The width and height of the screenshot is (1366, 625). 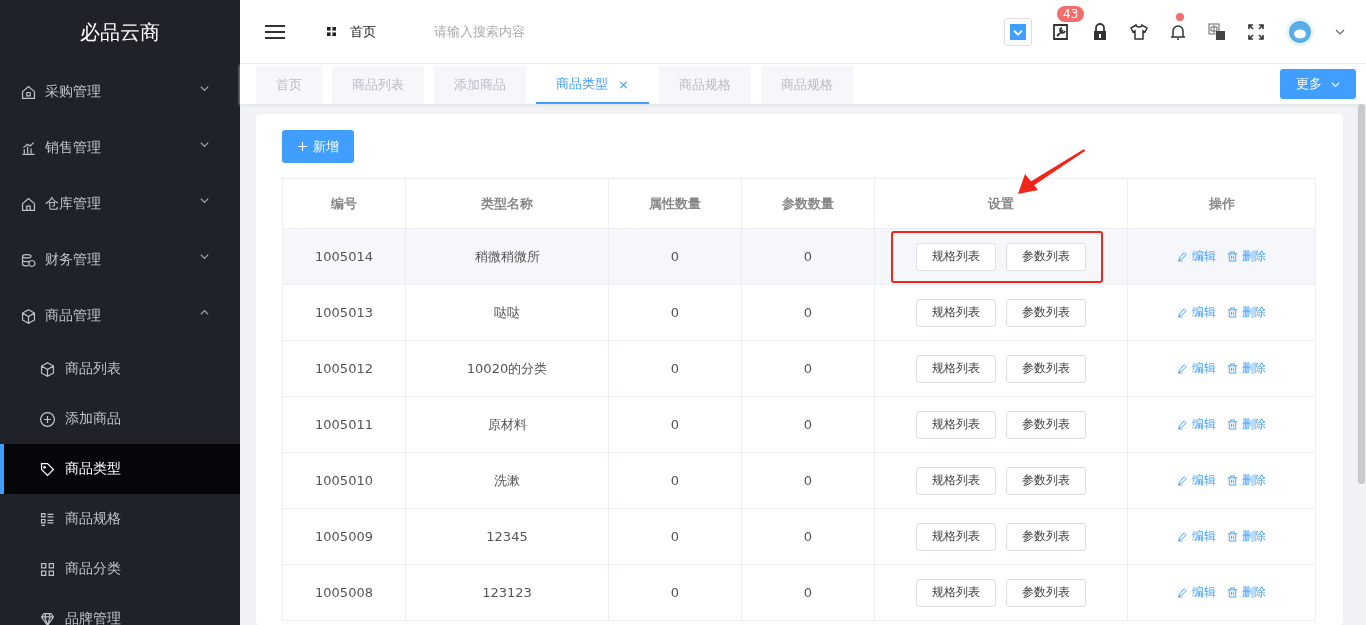 I want to click on column-header: 参数数量, so click(x=808, y=203).